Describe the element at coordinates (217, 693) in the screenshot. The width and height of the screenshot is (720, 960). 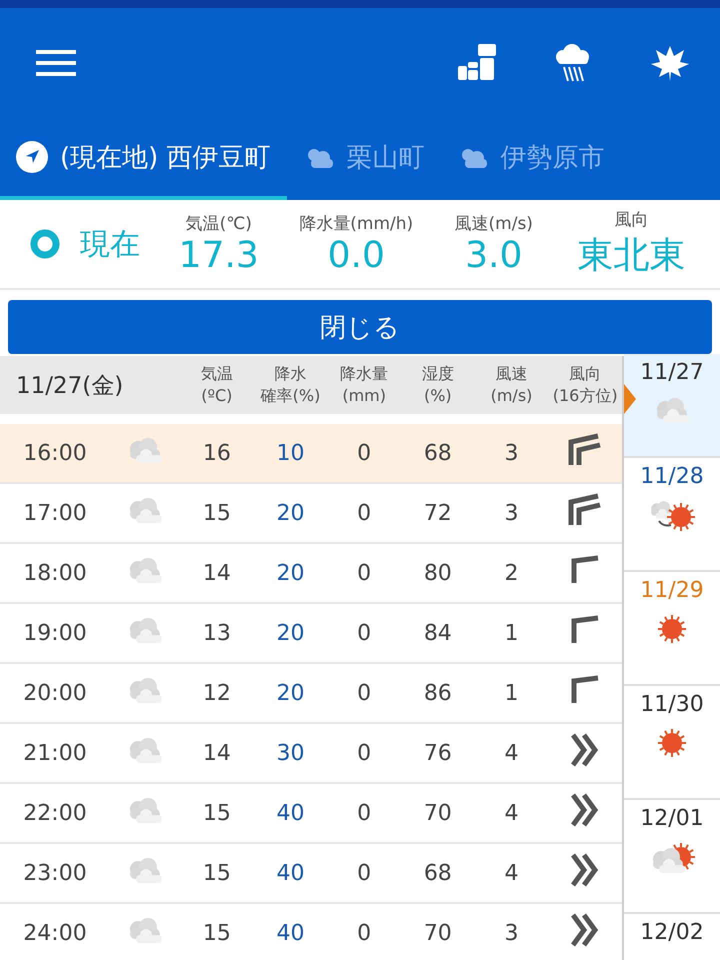
I see `temperature-cell-text: 12` at that location.